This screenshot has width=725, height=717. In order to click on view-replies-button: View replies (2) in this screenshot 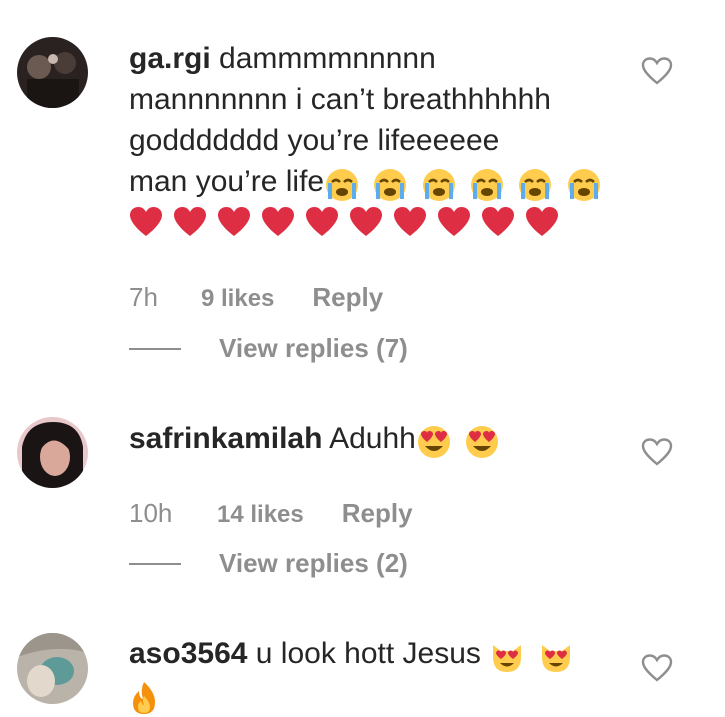, I will do `click(268, 563)`.